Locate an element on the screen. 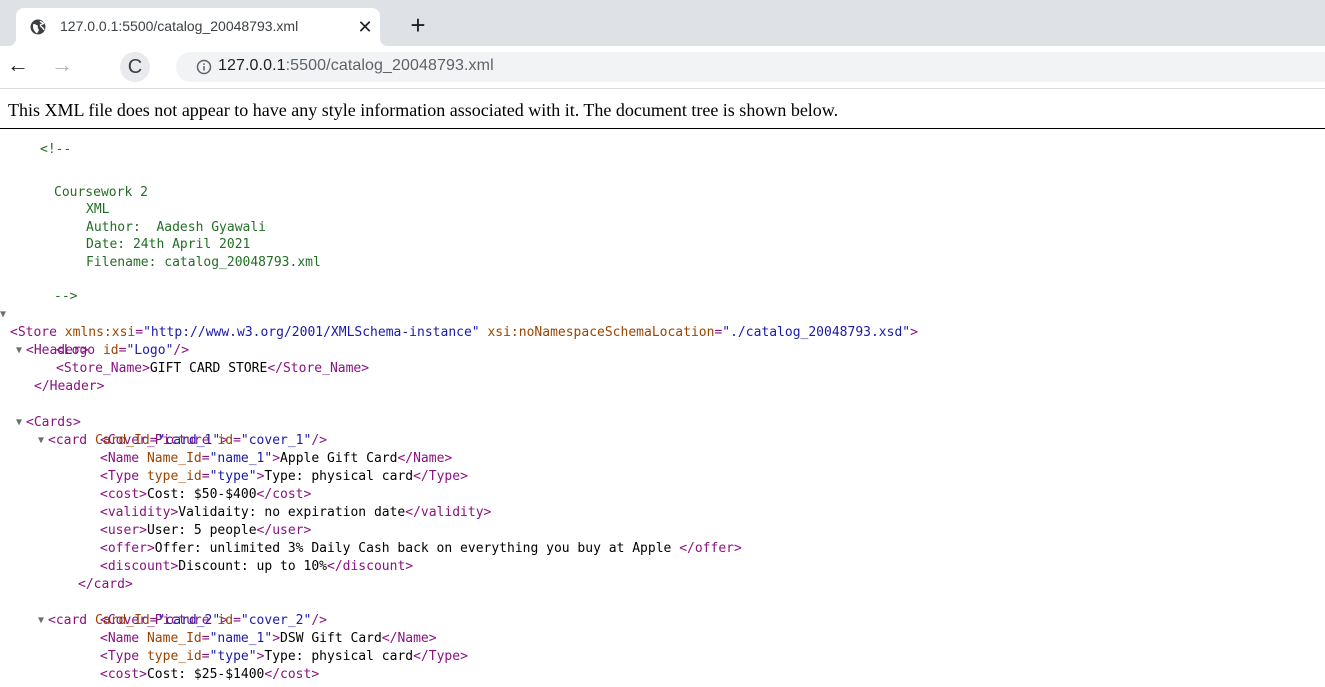 This screenshot has width=1325, height=687. new-tab-button: + is located at coordinates (418, 26).